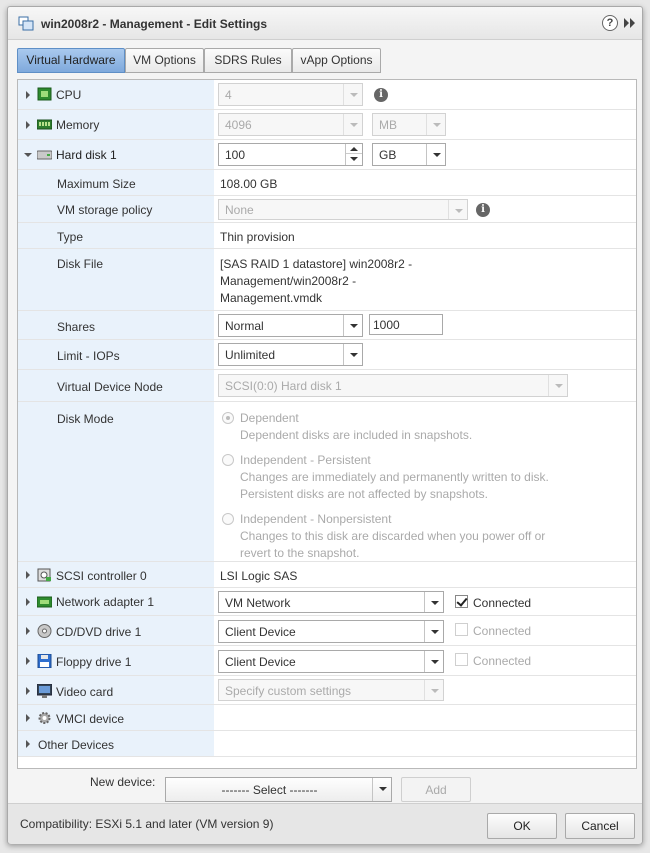  I want to click on hard-disk-size-input: 100, so click(290, 154).